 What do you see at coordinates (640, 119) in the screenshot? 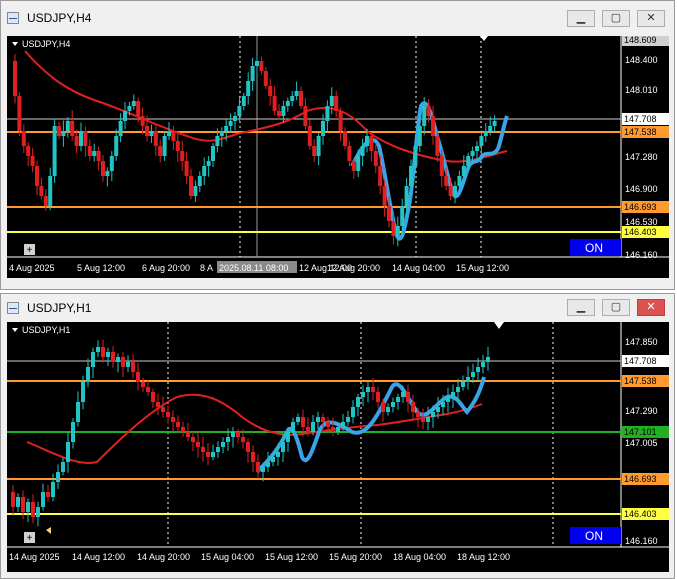
I see `price-label: 147.708` at bounding box center [640, 119].